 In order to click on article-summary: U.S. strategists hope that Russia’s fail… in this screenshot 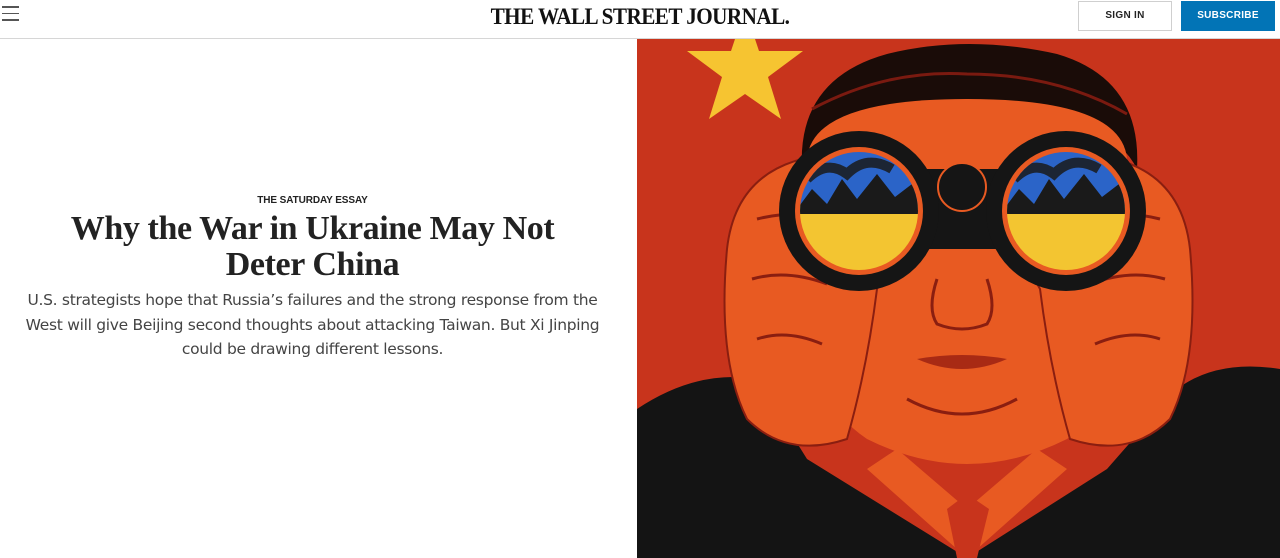, I will do `click(312, 324)`.